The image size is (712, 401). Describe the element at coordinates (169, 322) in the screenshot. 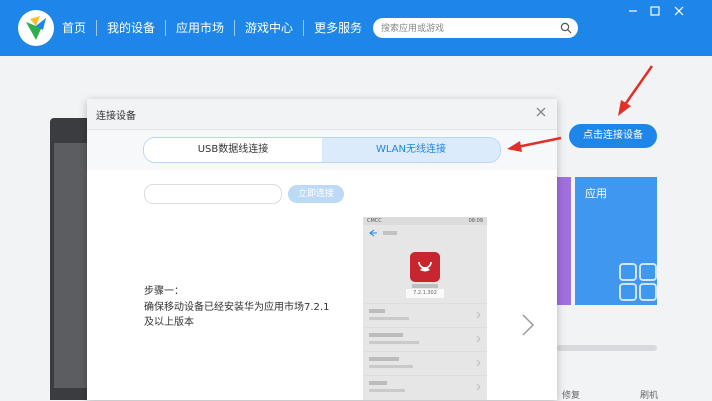

I see `step-line-2: 及以上版本` at that location.